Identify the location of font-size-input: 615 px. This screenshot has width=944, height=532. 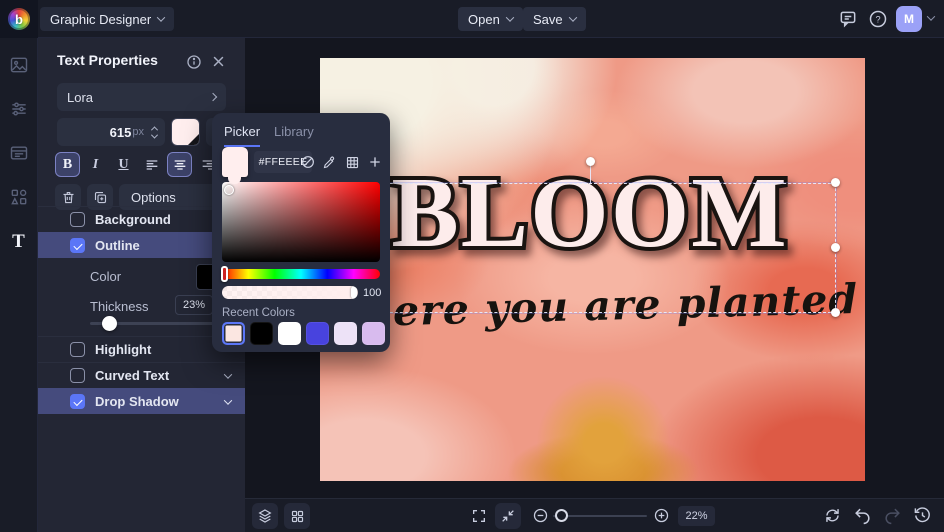
(111, 132).